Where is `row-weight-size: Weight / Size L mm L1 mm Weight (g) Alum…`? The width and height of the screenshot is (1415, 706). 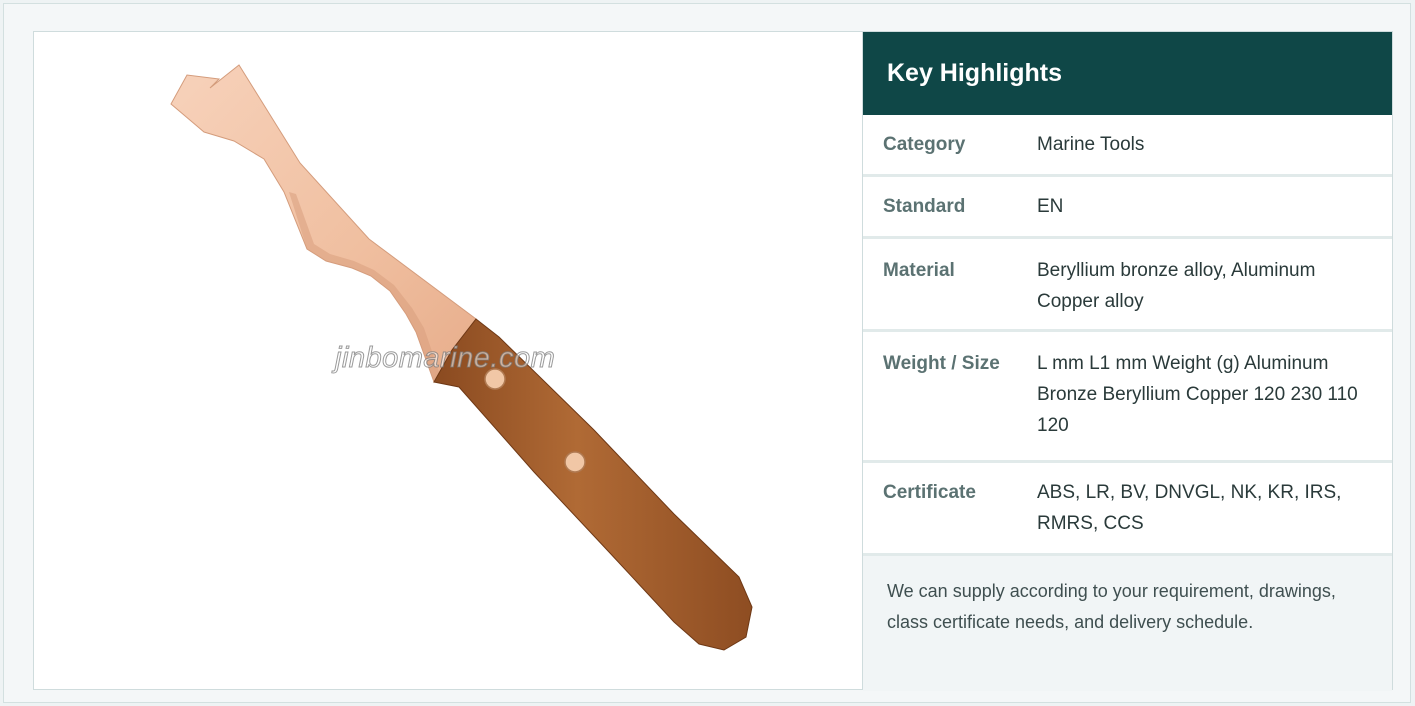 row-weight-size: Weight / Size L mm L1 mm Weight (g) Alum… is located at coordinates (1127, 397).